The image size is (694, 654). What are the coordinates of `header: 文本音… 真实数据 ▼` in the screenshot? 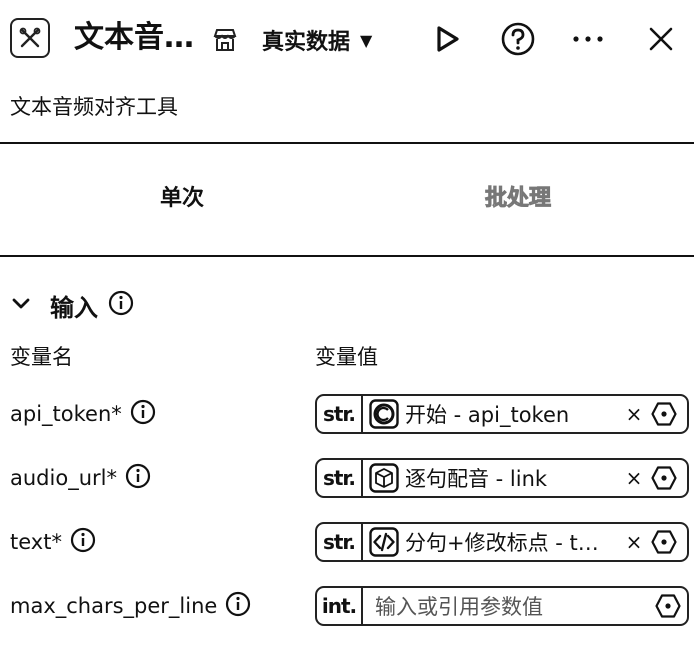 It's located at (347, 40).